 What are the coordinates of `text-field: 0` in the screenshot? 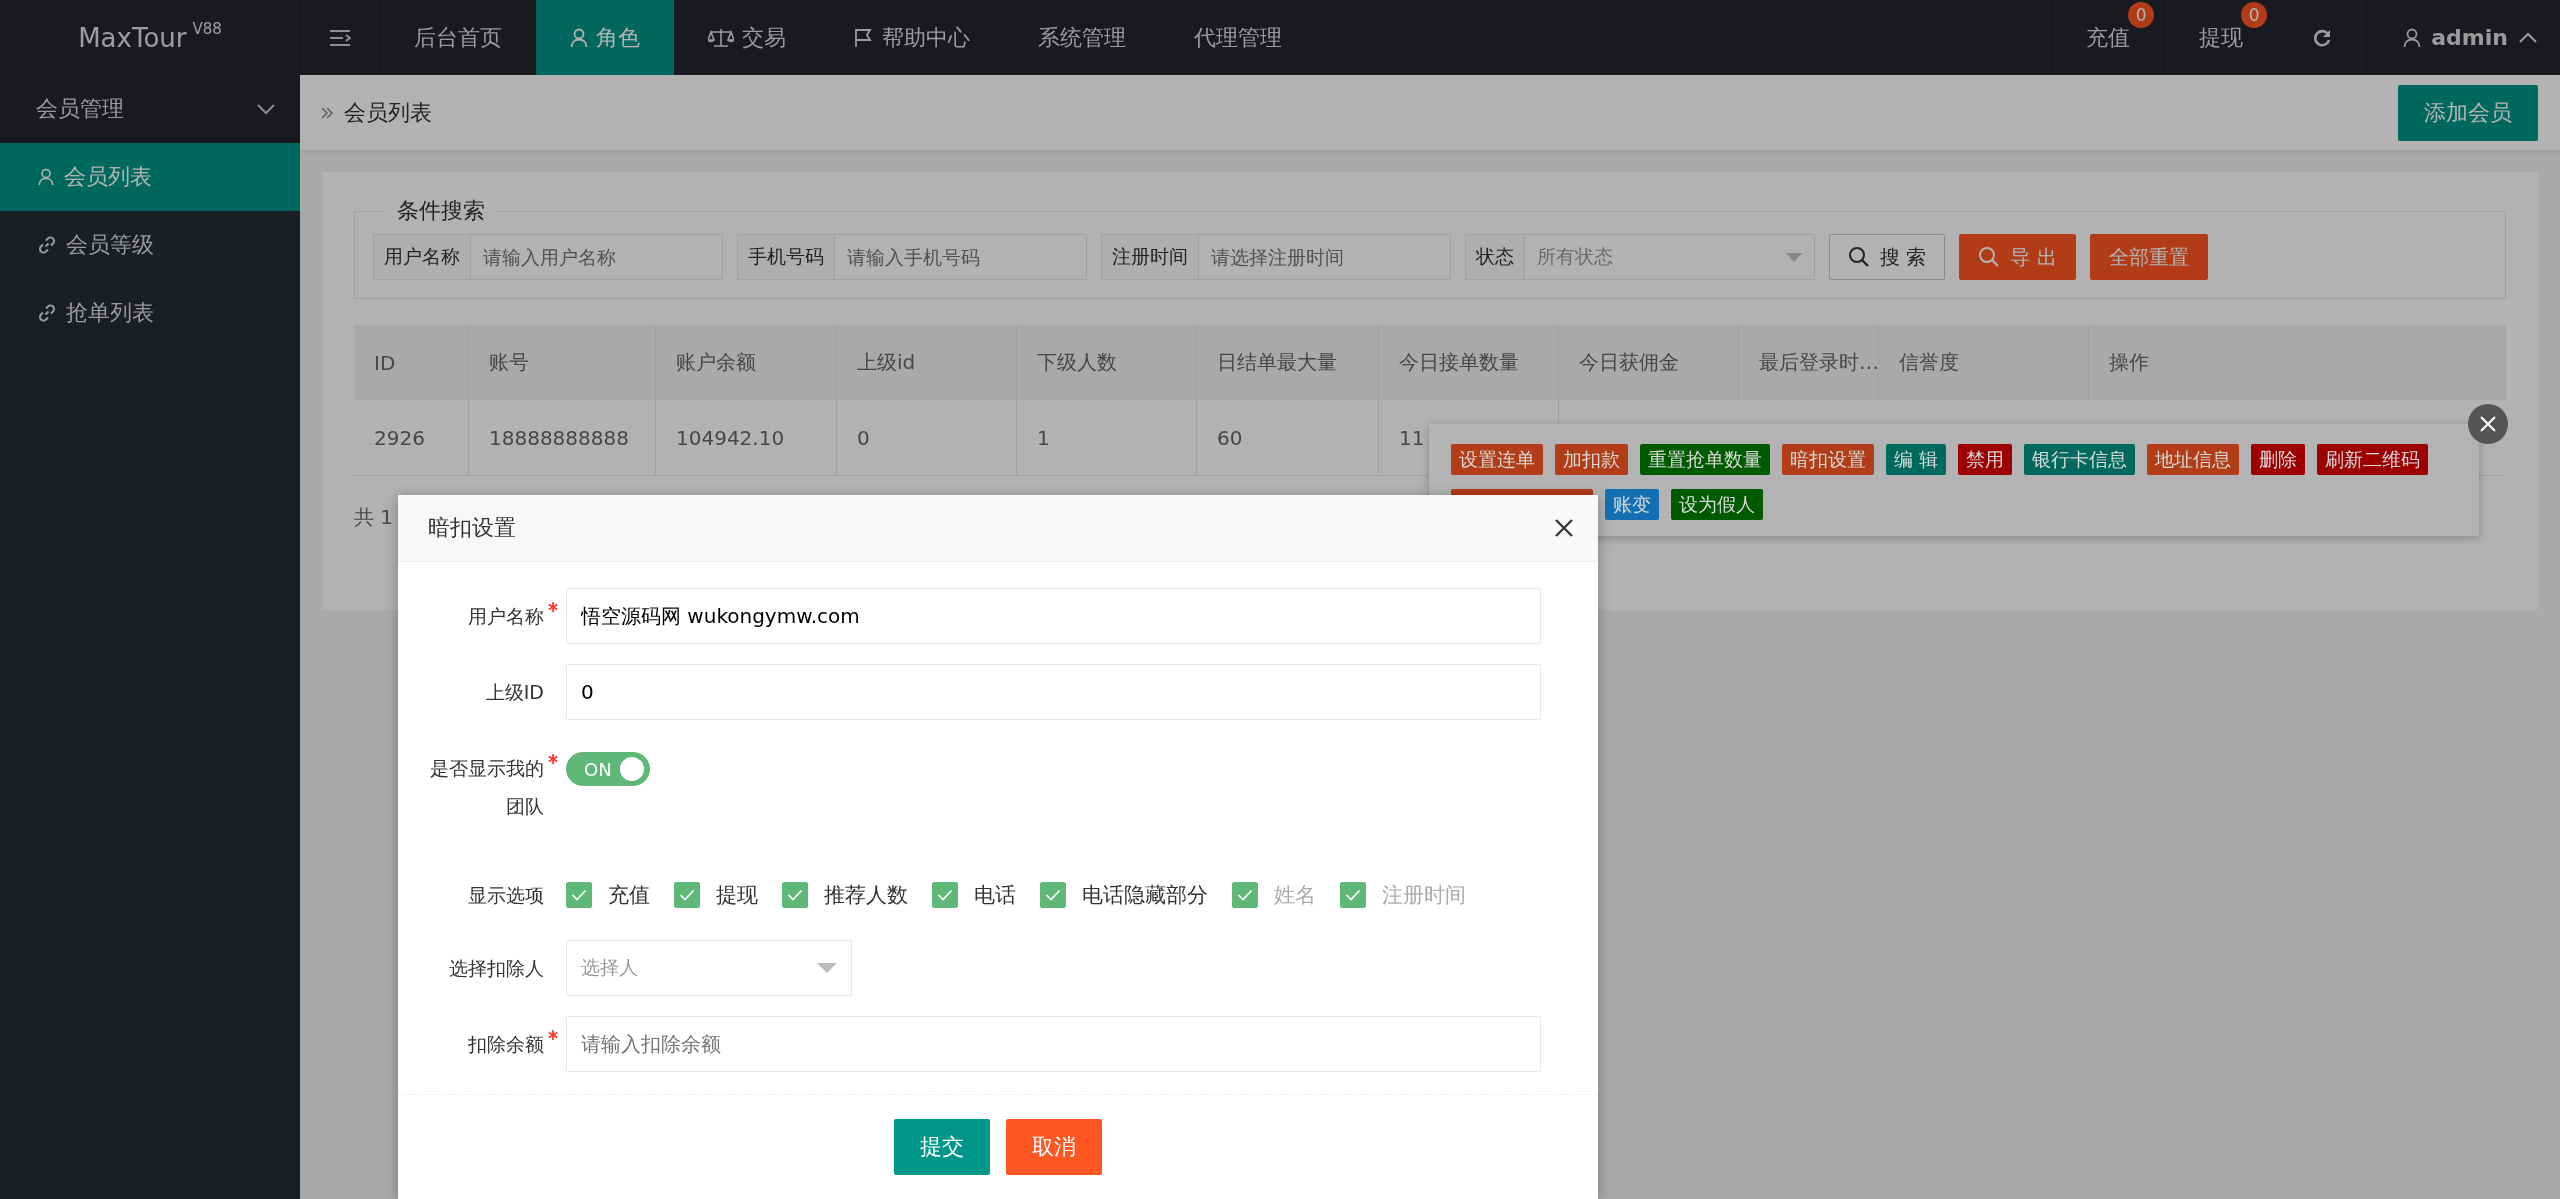 It's located at (1053, 692).